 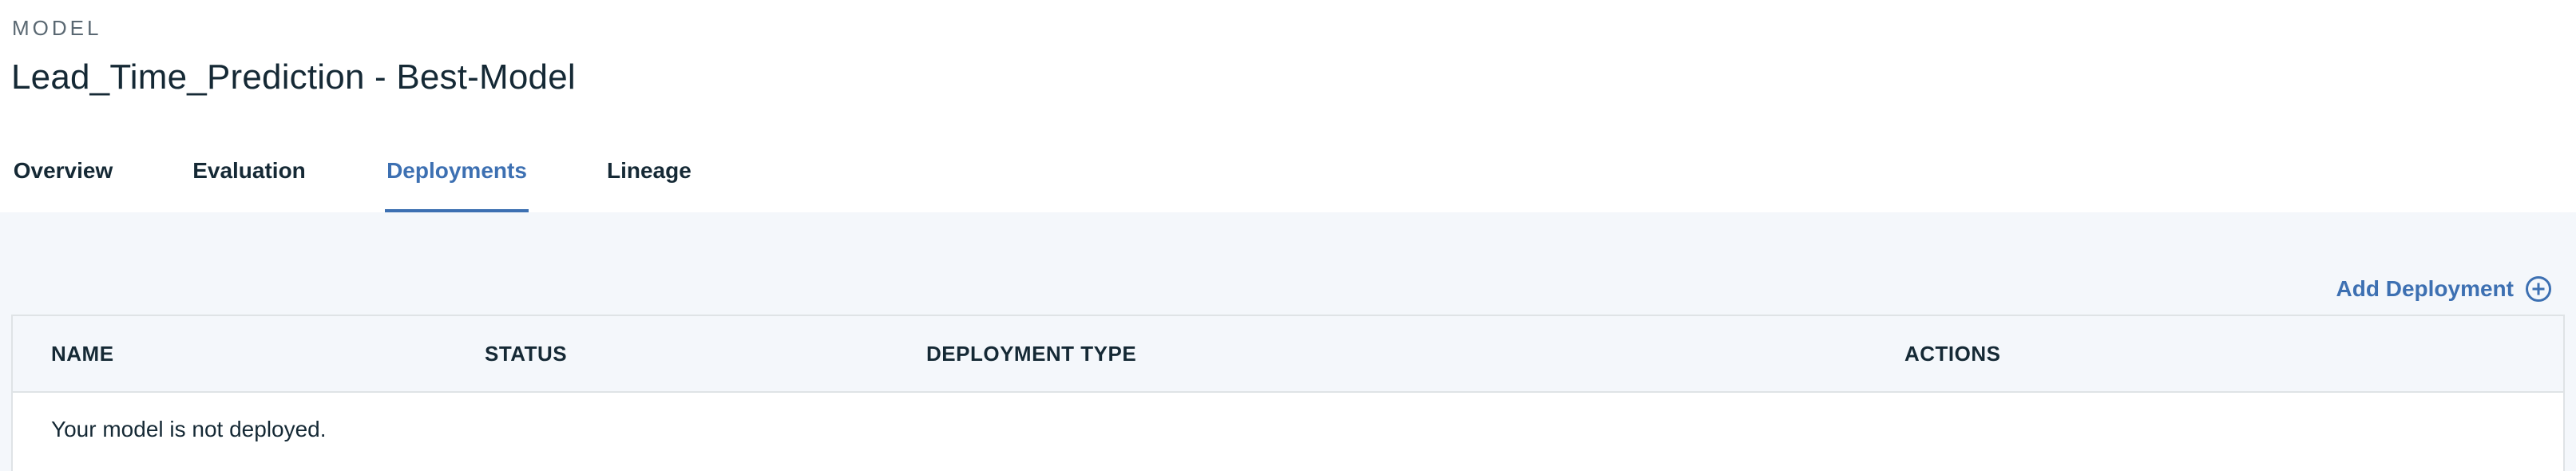 I want to click on column-header-actions: ACTIONS, so click(x=1952, y=354).